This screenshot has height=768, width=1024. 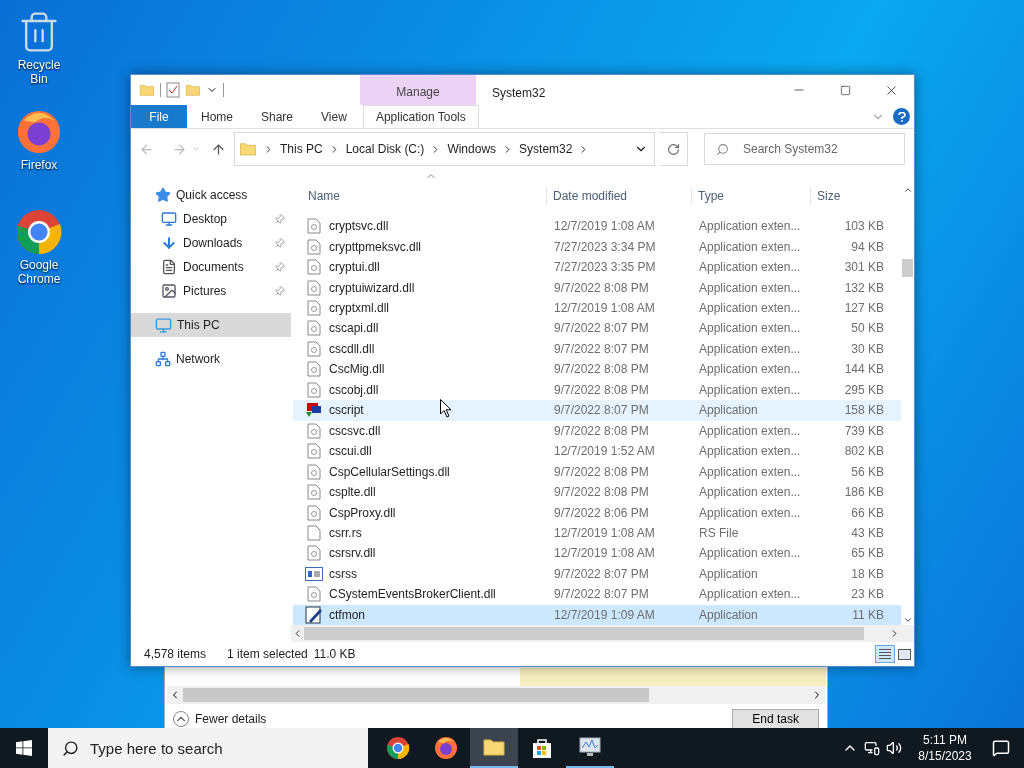 I want to click on volume-icon, so click(x=894, y=748).